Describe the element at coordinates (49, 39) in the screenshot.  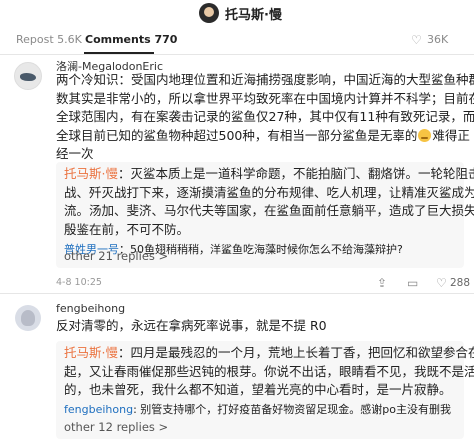
I see `tab-repost: Repost 5.6K` at that location.